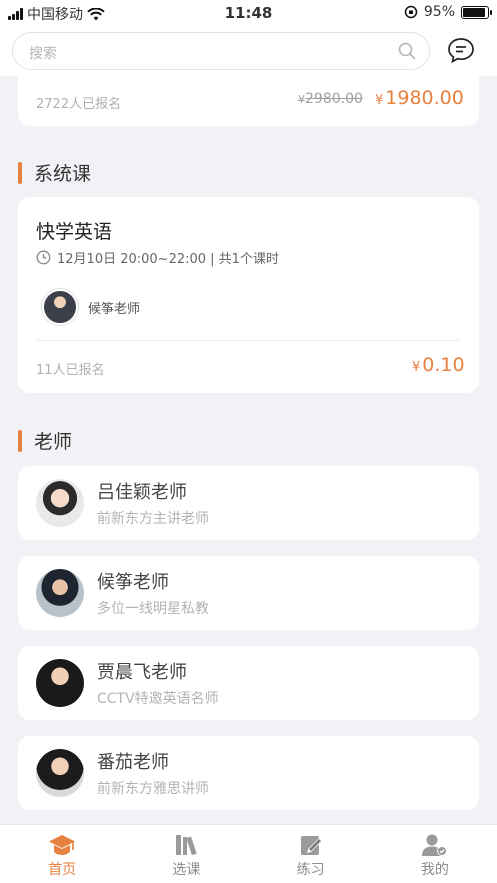 This screenshot has width=497, height=883. I want to click on section-header-system: 系统课, so click(54, 172).